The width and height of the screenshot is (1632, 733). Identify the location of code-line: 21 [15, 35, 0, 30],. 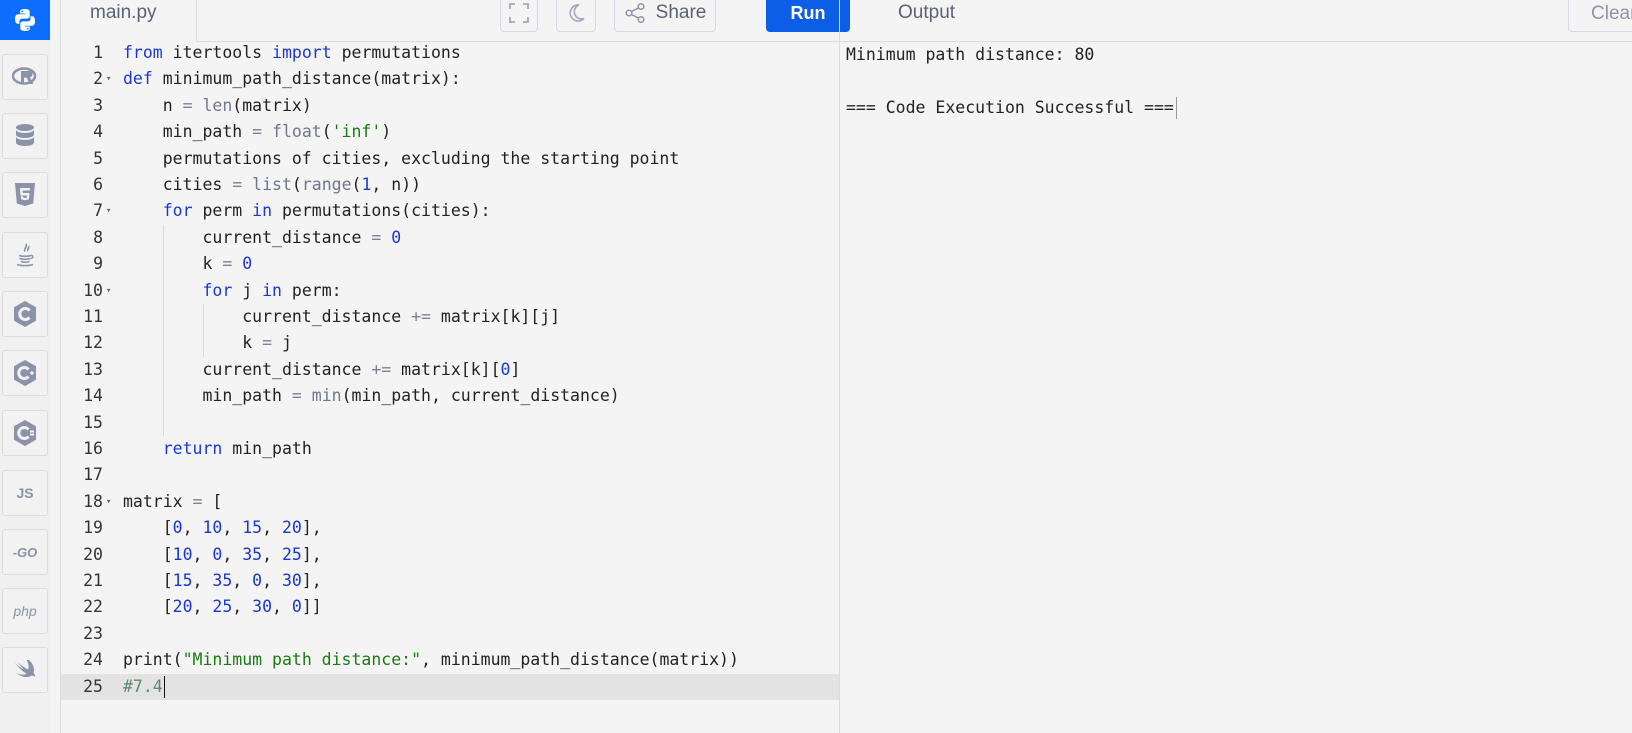
(450, 581).